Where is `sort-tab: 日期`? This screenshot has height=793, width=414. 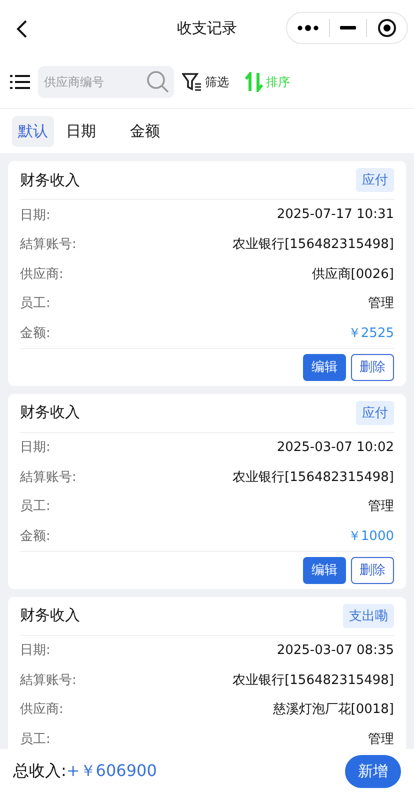
sort-tab: 日期 is located at coordinates (81, 131).